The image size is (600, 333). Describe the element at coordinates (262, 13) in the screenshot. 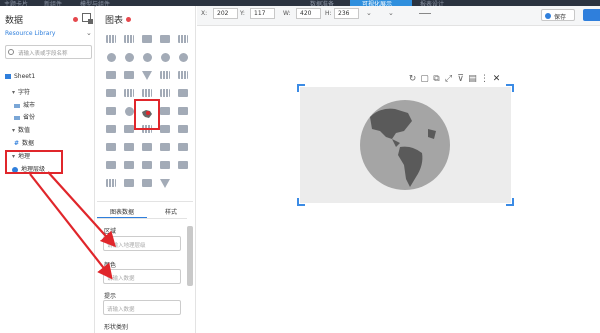

I see `y-input: 117` at that location.